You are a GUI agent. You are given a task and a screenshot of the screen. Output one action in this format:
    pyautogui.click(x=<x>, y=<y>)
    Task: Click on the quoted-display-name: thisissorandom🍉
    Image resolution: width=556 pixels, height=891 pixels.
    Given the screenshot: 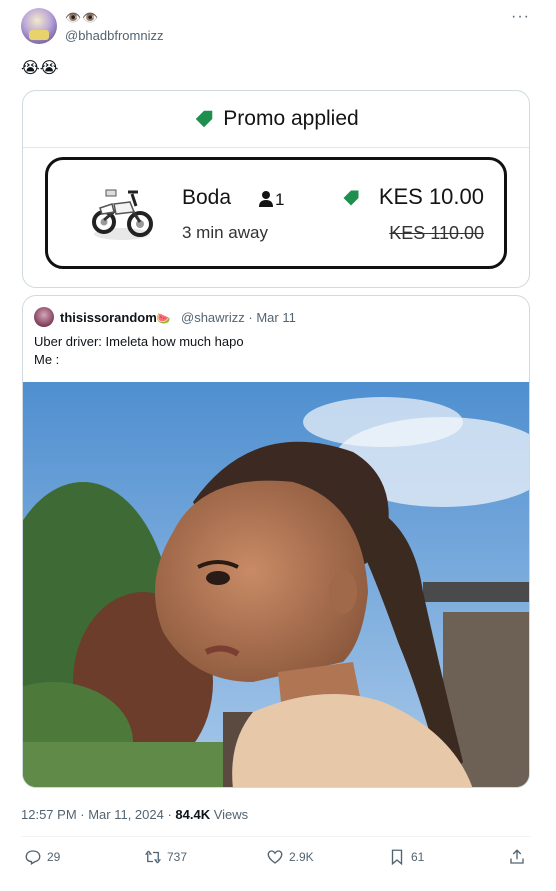 What is the action you would take?
    pyautogui.click(x=115, y=317)
    